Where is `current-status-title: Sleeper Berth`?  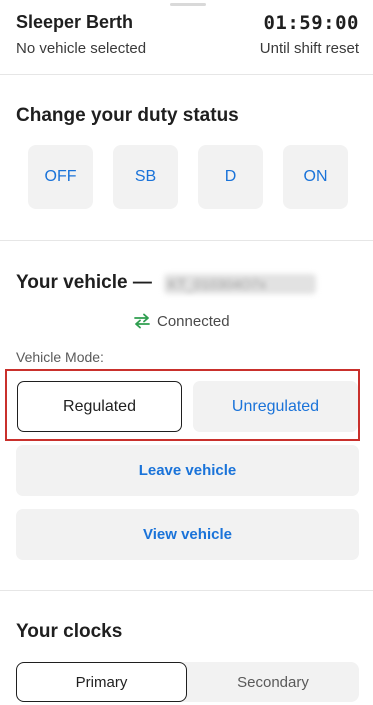
current-status-title: Sleeper Berth is located at coordinates (75, 22).